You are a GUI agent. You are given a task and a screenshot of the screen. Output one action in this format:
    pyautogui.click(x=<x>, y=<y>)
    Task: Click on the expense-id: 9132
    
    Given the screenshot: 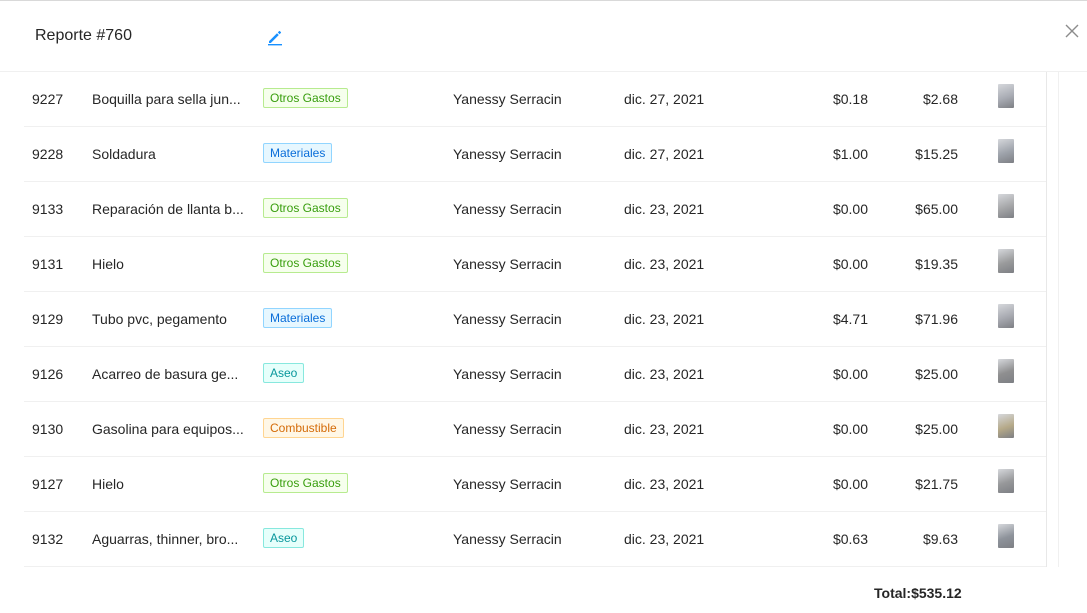 What is the action you would take?
    pyautogui.click(x=48, y=539)
    